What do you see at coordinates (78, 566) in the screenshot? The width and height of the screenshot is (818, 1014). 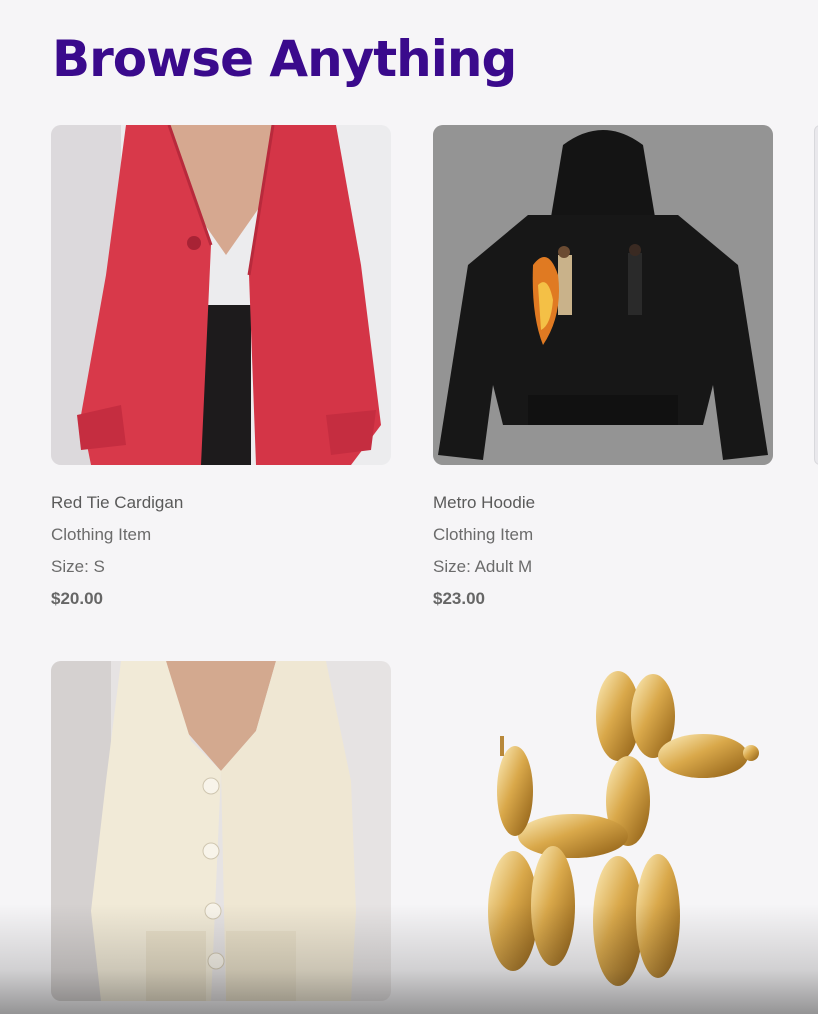 I see `product-size: Size: S` at bounding box center [78, 566].